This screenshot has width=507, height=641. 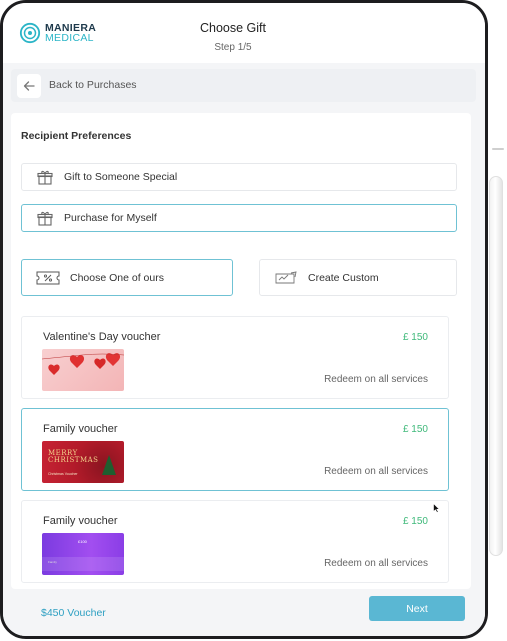 I want to click on choice-label: Create Custom, so click(x=343, y=277).